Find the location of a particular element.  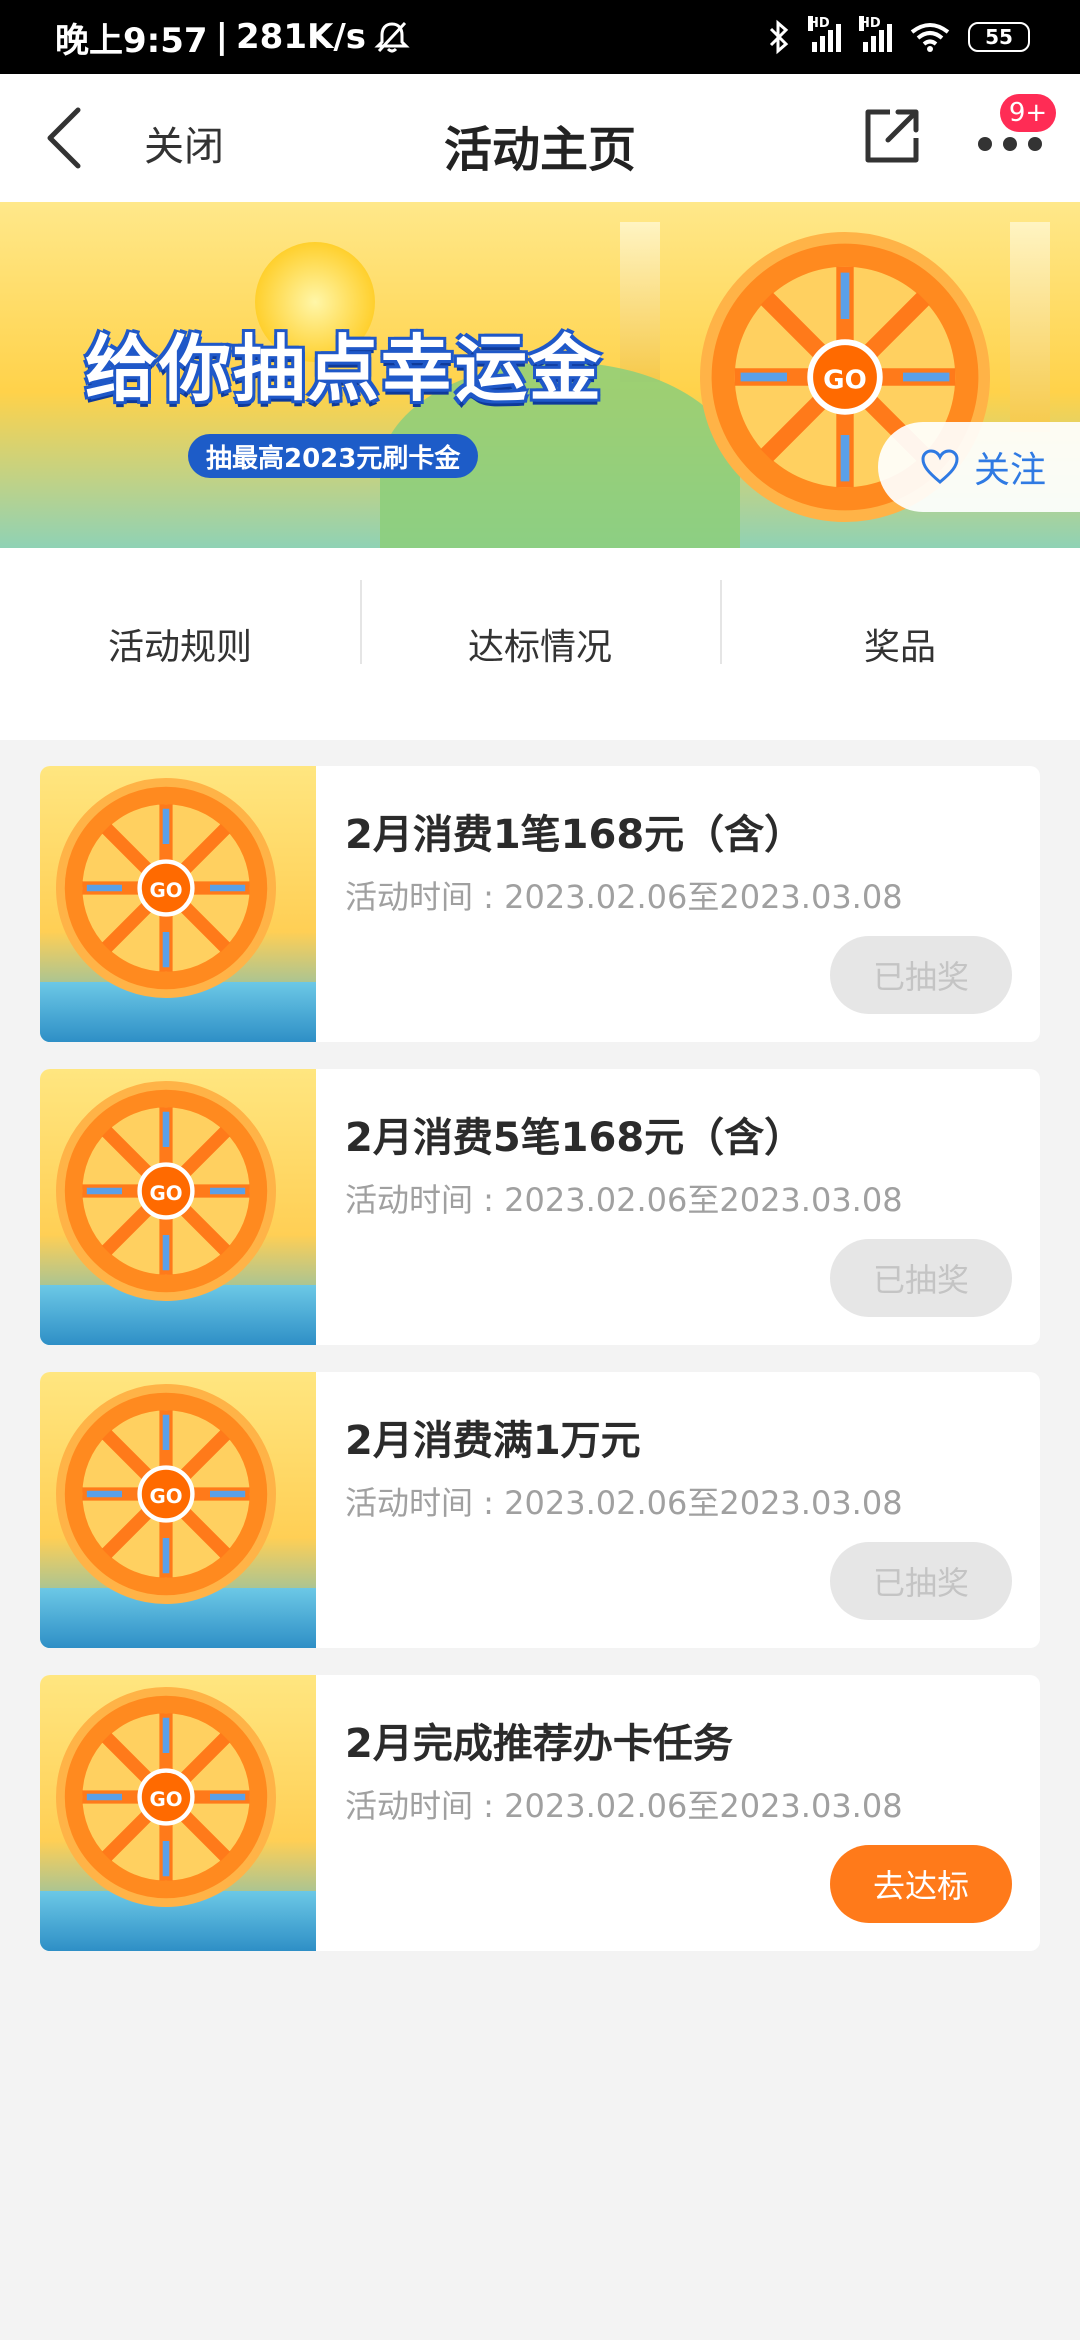

battery-icon: 55 is located at coordinates (999, 37).